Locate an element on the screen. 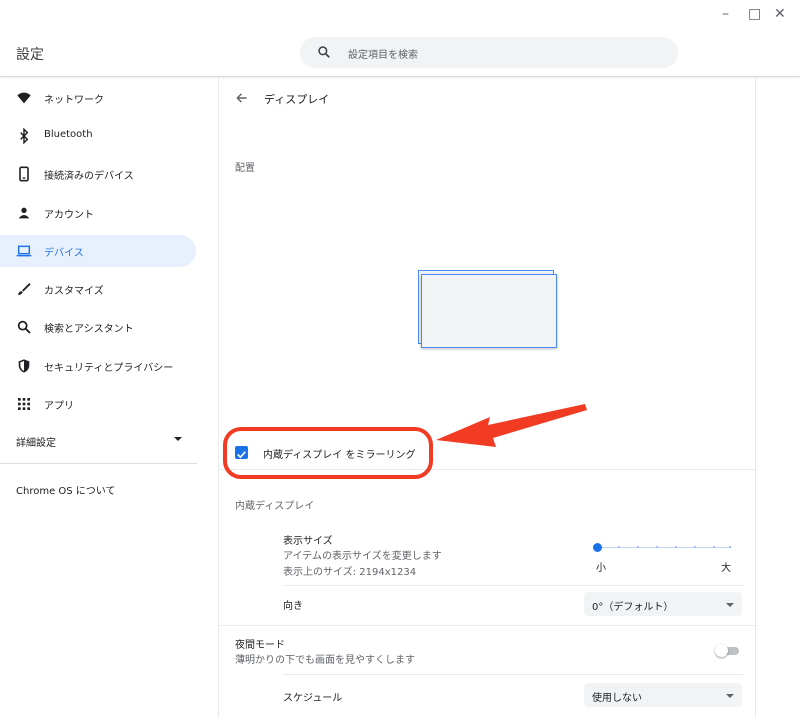  night-mode-description: 薄明かりの下でも画面を見やすくします is located at coordinates (325, 660).